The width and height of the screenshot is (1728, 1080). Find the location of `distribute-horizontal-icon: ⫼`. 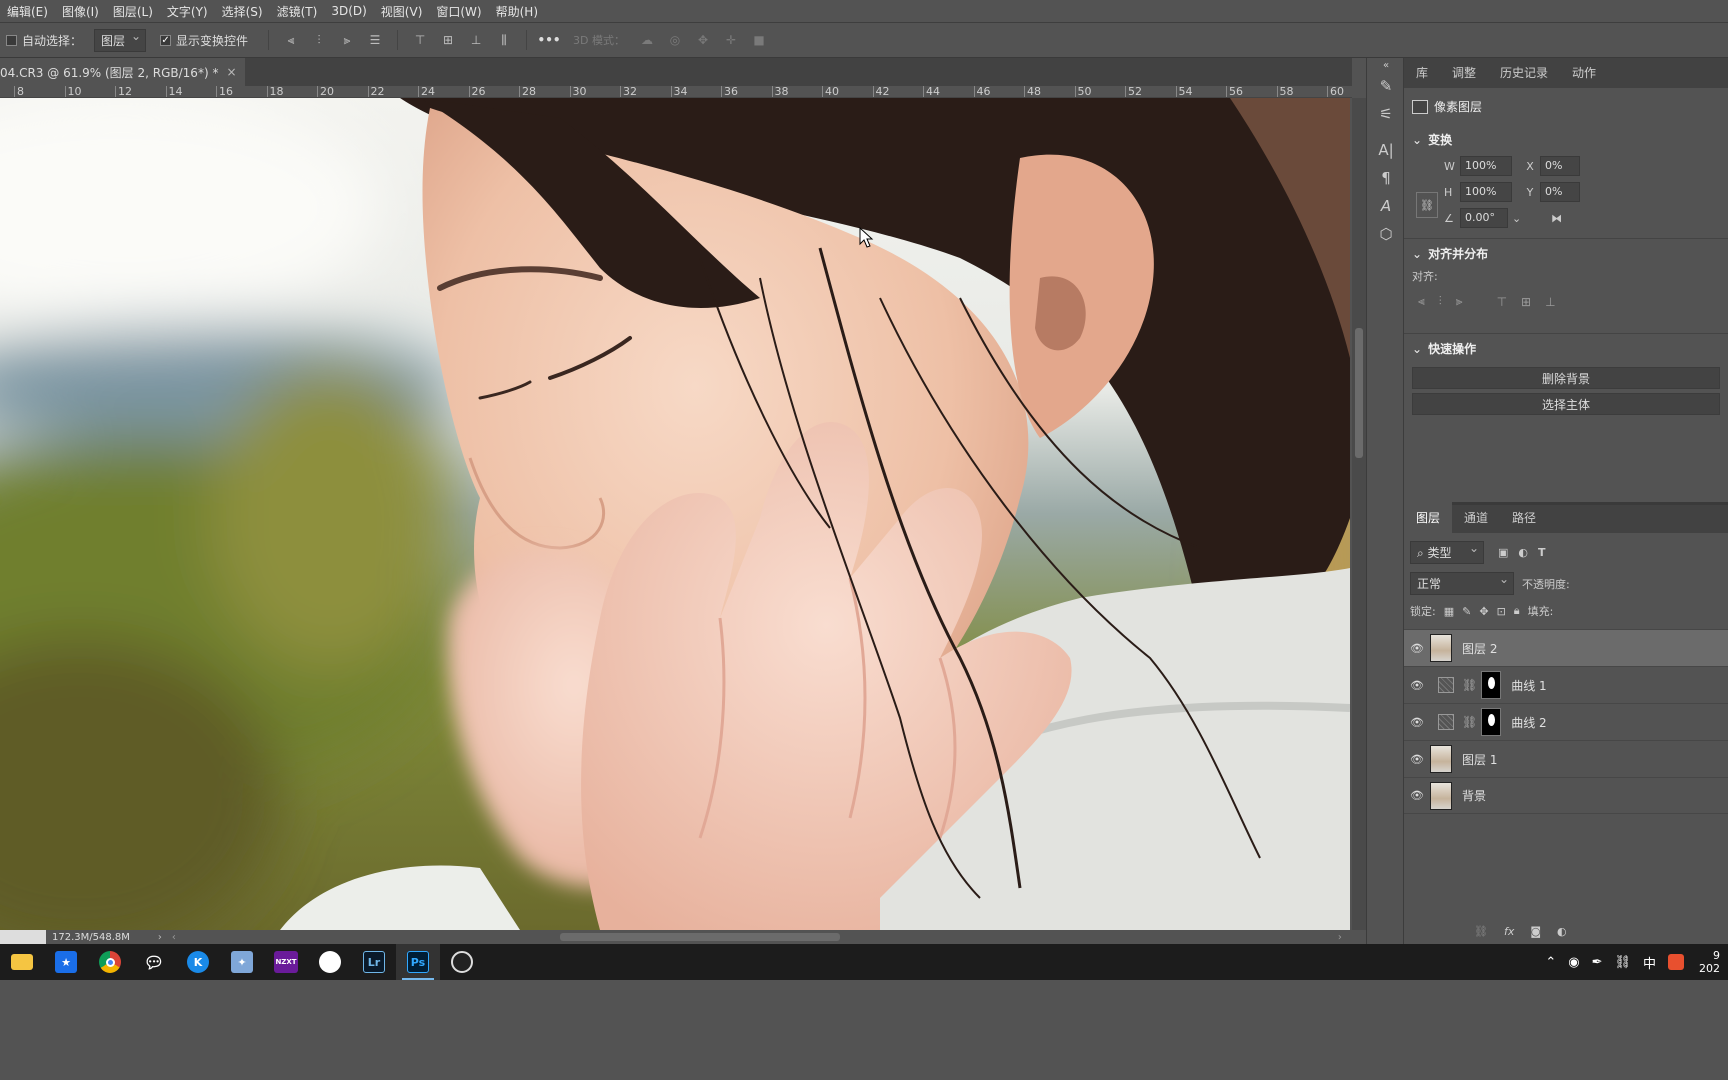

distribute-horizontal-icon: ⫼ is located at coordinates (504, 40).